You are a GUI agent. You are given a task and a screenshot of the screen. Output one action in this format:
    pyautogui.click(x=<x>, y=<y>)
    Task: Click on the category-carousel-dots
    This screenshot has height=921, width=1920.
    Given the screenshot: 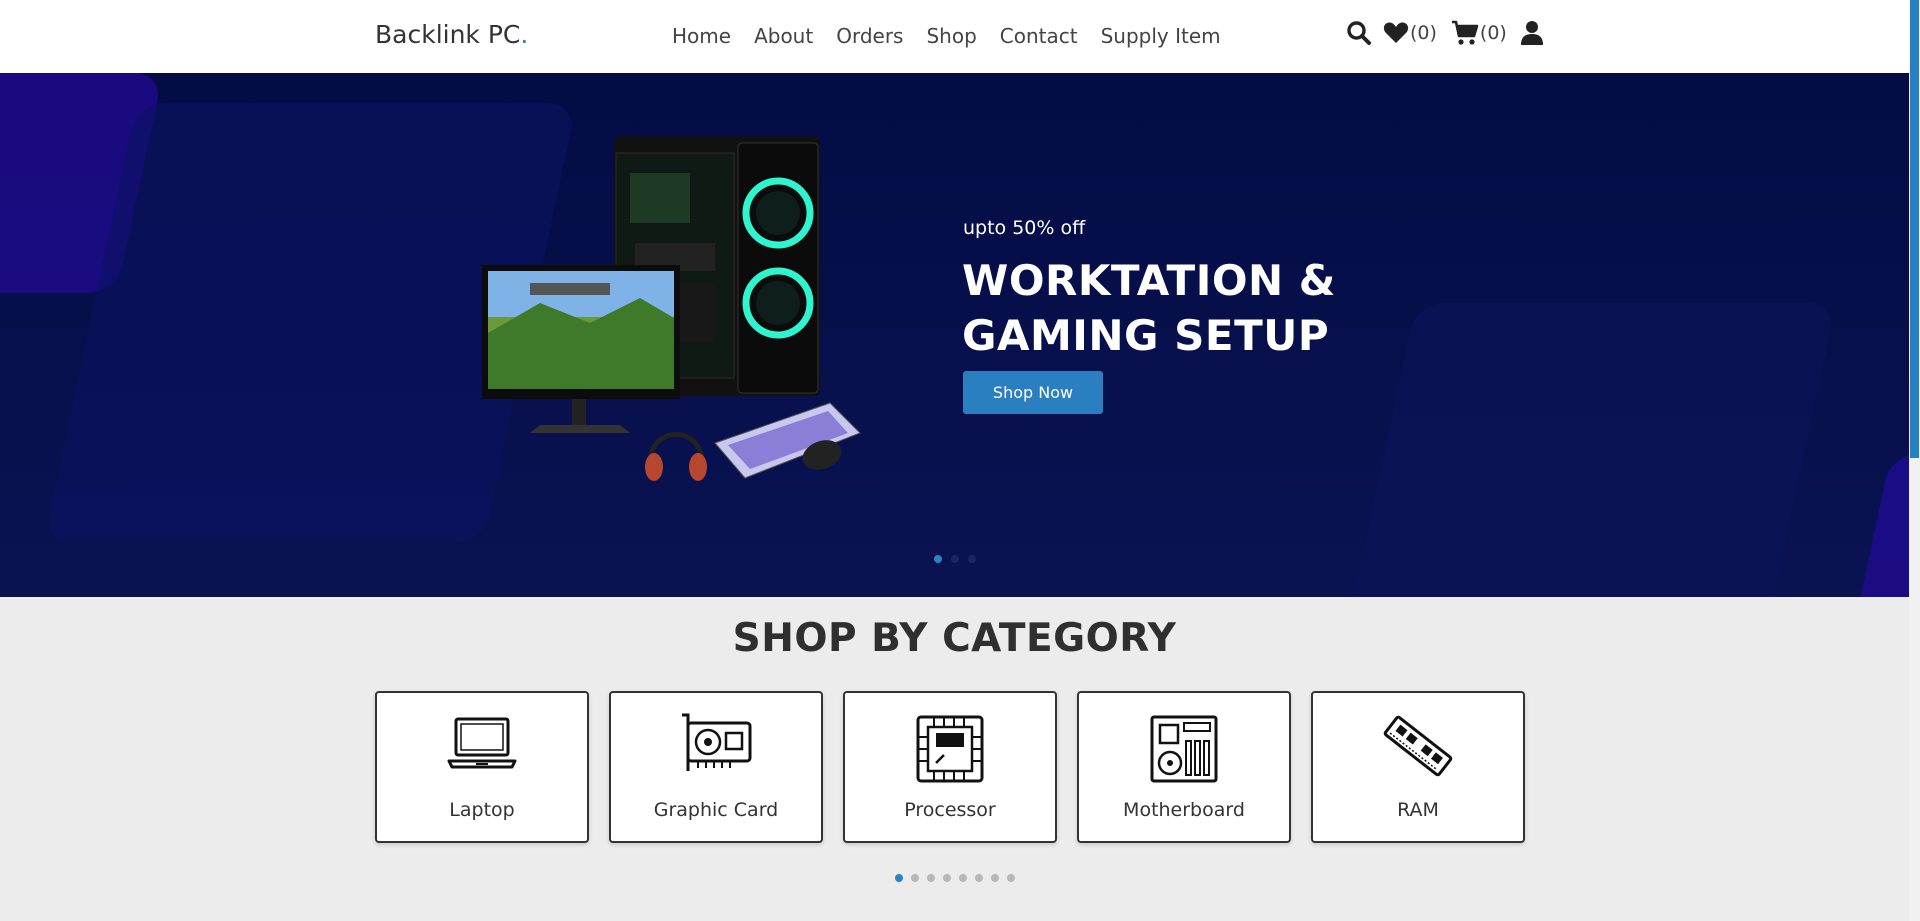 What is the action you would take?
    pyautogui.click(x=955, y=878)
    